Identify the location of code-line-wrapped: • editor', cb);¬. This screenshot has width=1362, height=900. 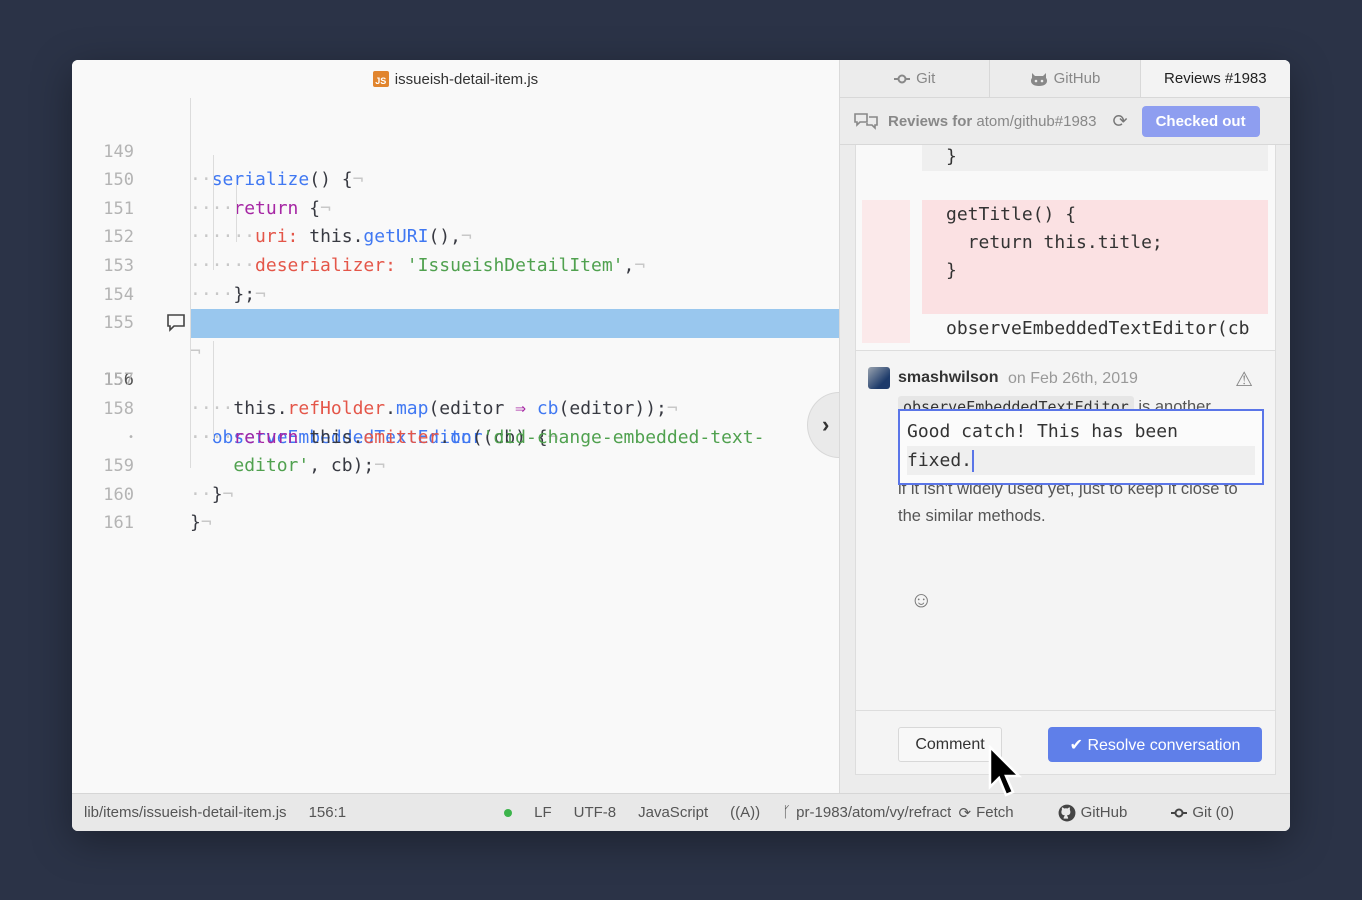
(455, 436).